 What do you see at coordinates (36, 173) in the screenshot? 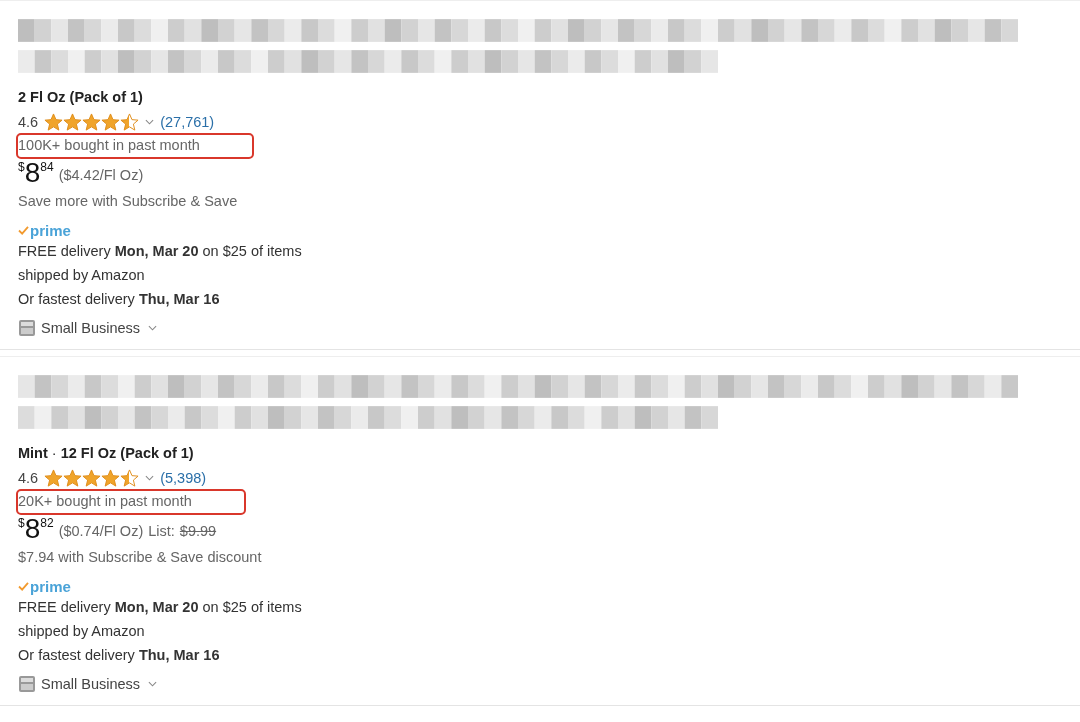
I see `price: $^{$}$8$^{84}$` at bounding box center [36, 173].